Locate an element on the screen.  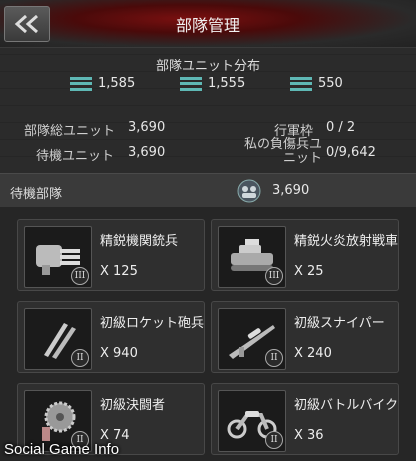
wounded-units-label: 私の負傷兵ユニット is located at coordinates (282, 151).